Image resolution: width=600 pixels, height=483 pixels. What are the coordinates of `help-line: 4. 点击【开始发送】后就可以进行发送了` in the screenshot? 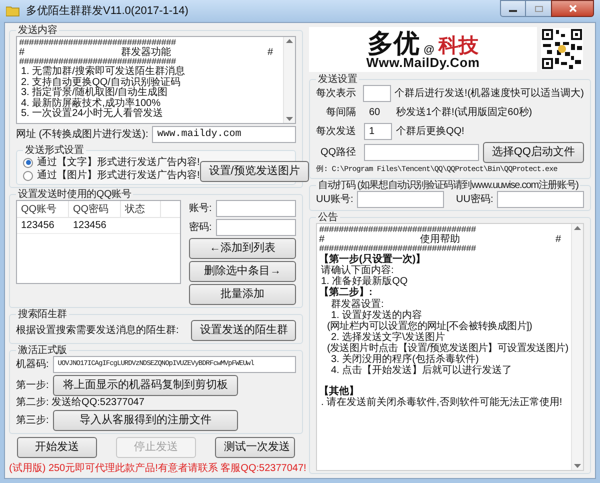 It's located at (422, 370).